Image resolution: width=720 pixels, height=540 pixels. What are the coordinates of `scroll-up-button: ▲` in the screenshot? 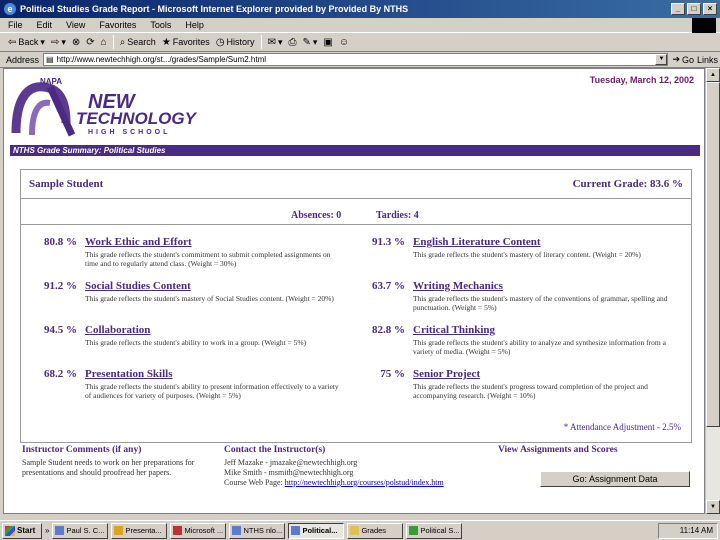 It's located at (713, 75).